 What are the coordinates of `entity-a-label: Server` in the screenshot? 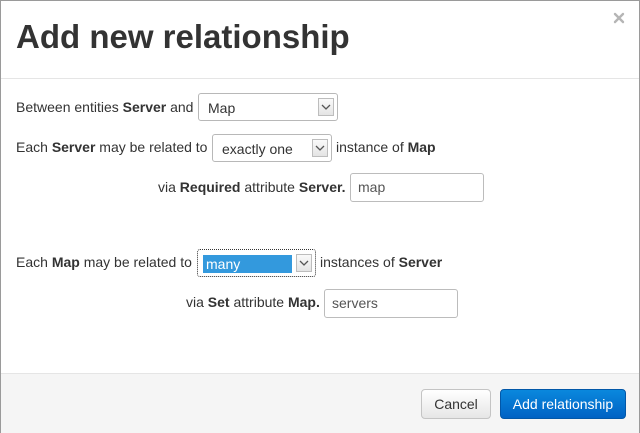 It's located at (144, 107).